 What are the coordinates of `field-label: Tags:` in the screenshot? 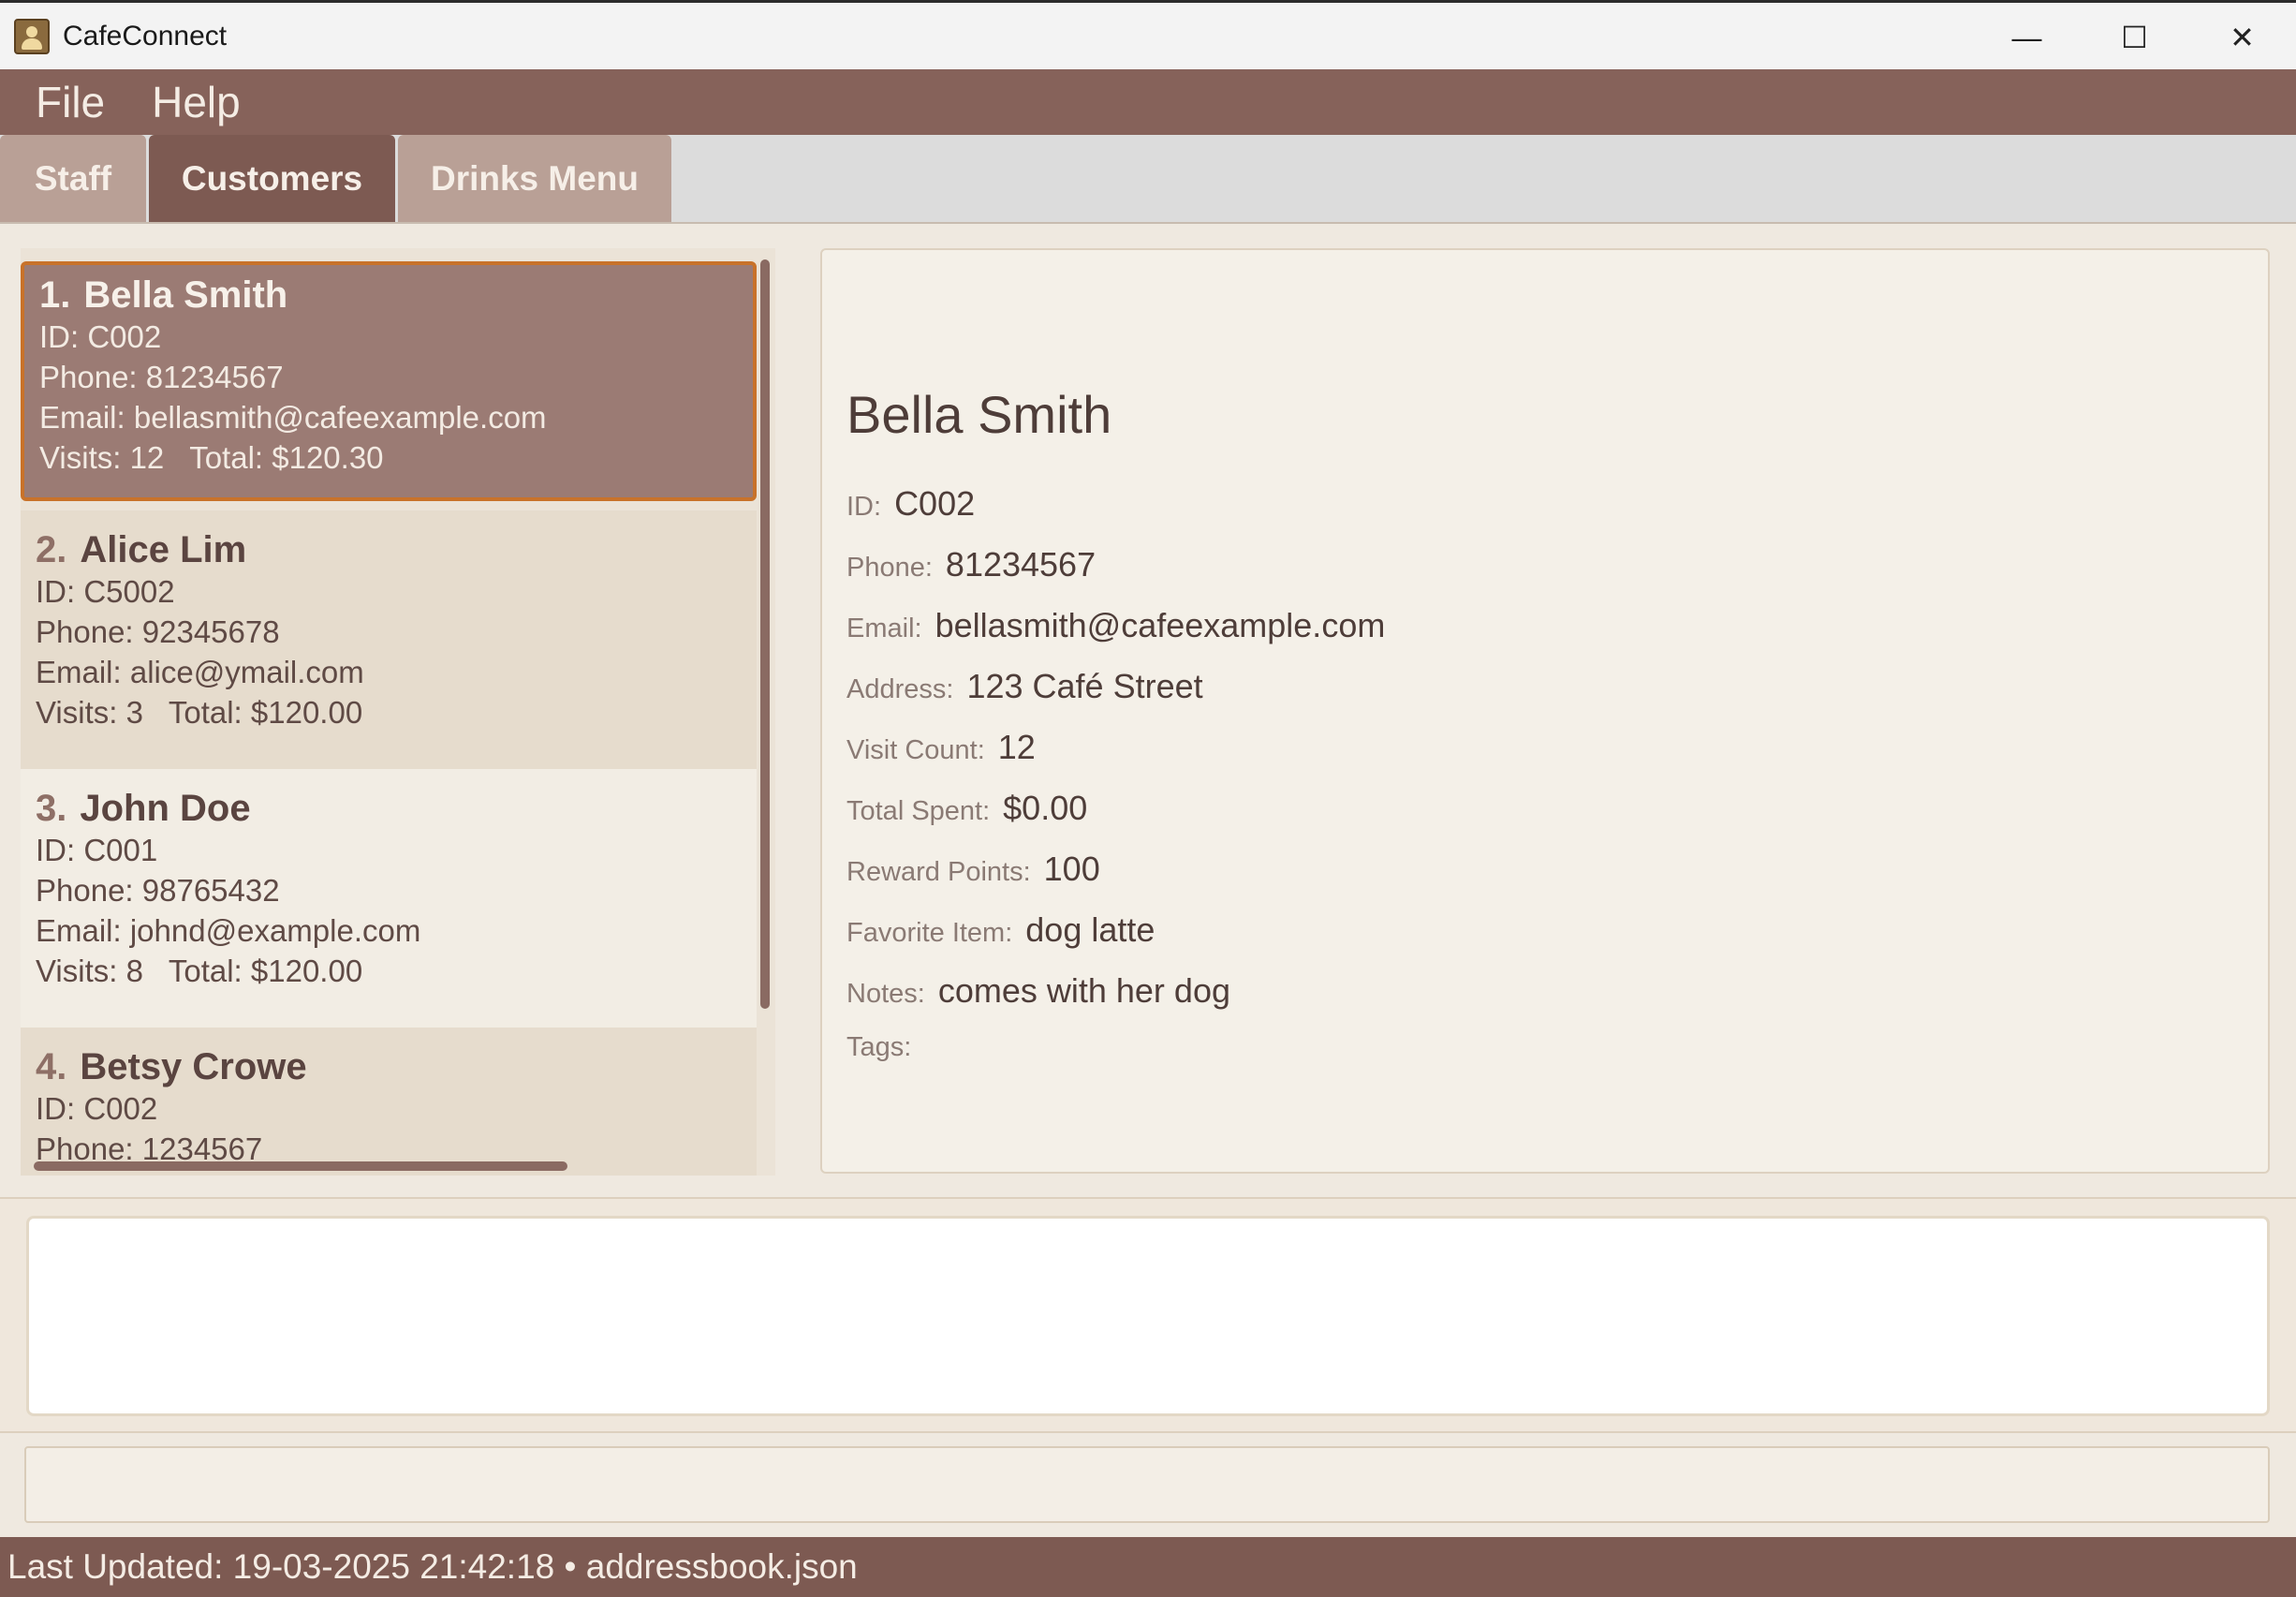 It's located at (879, 1047).